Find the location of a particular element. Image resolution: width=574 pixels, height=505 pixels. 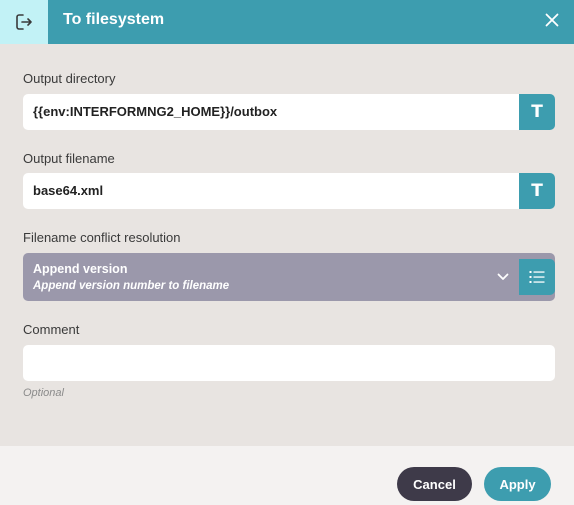

close-icon is located at coordinates (552, 20).